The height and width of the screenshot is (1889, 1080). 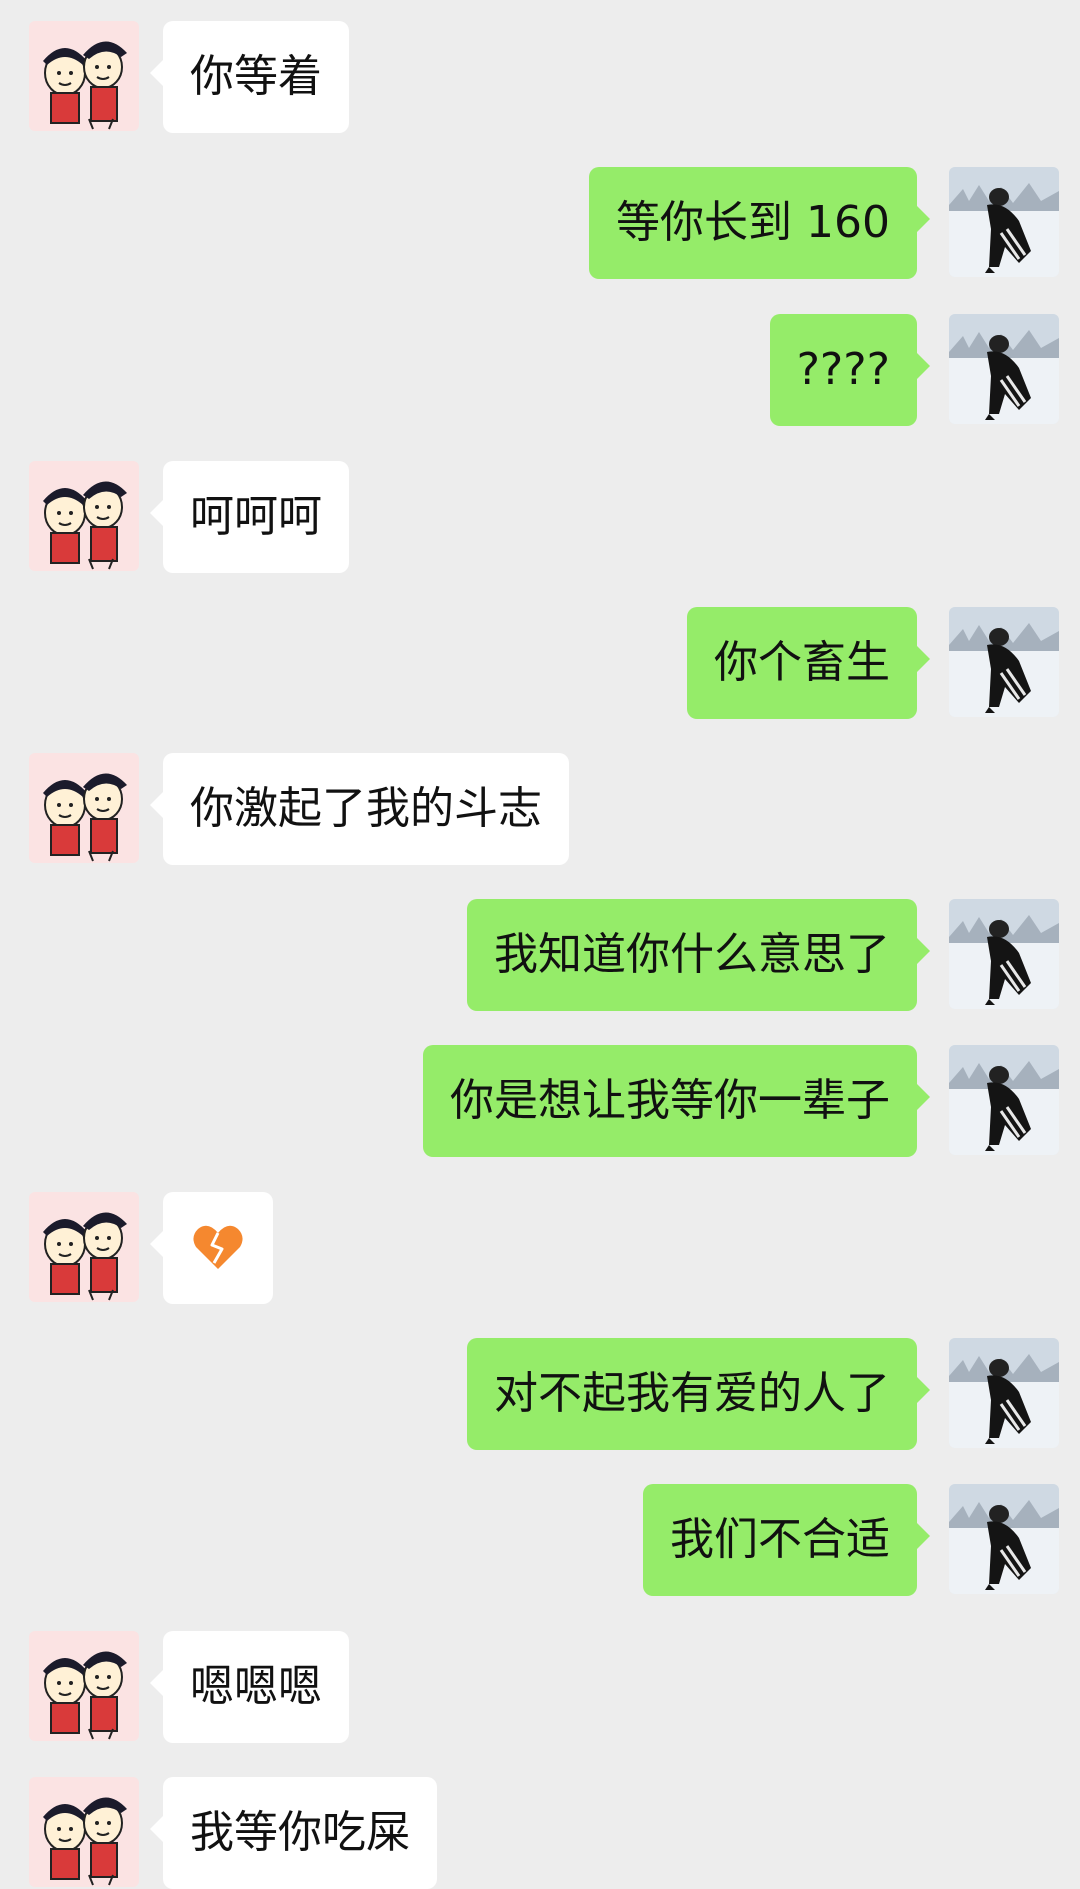 I want to click on message-bubble: 嗯嗯嗯, so click(x=249, y=1687).